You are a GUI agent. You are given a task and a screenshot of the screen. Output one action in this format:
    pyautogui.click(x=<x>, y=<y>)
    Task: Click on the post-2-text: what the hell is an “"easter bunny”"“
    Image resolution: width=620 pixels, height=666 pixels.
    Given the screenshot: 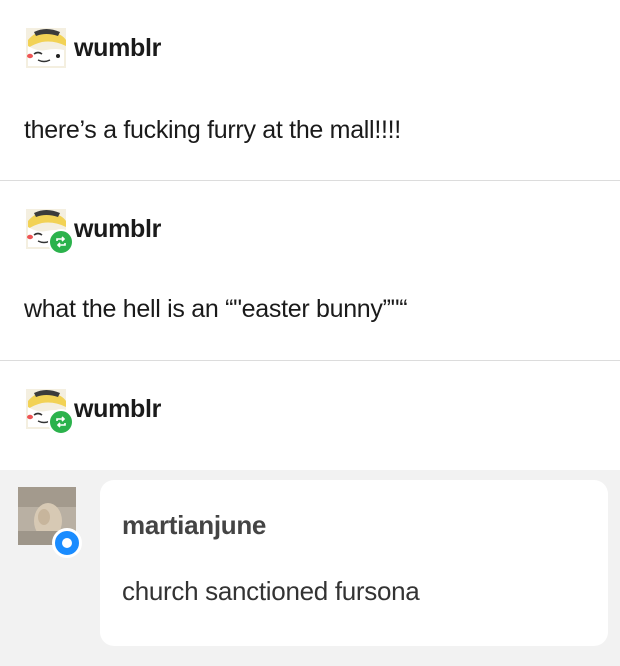 What is the action you would take?
    pyautogui.click(x=216, y=309)
    